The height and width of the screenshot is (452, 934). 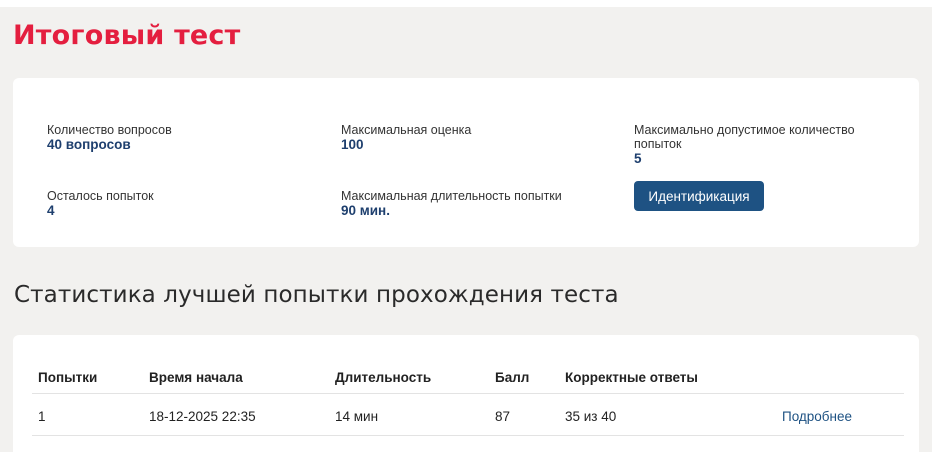 What do you see at coordinates (100, 196) in the screenshot?
I see `remaining-attempts-label: Осталось попыток` at bounding box center [100, 196].